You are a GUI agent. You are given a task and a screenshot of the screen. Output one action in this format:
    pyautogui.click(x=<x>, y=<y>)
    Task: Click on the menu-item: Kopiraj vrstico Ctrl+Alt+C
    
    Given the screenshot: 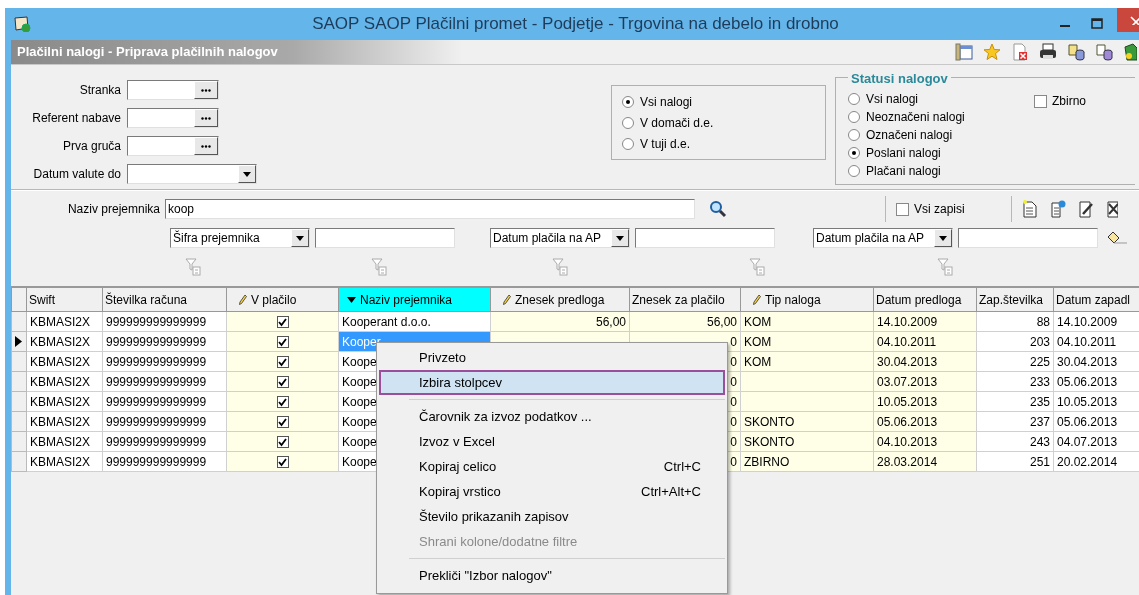 What is the action you would take?
    pyautogui.click(x=552, y=491)
    